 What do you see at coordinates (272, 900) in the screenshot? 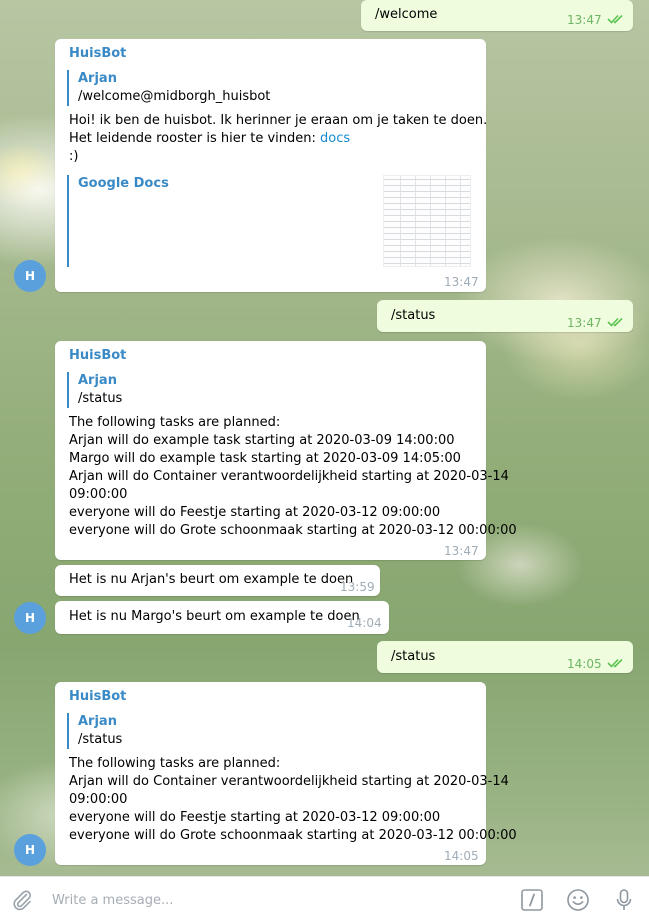
I see `message-input` at bounding box center [272, 900].